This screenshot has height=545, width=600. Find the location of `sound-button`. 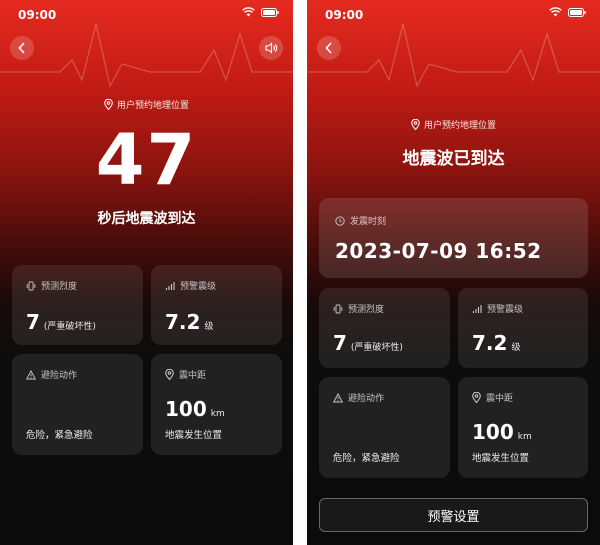

sound-button is located at coordinates (271, 48).